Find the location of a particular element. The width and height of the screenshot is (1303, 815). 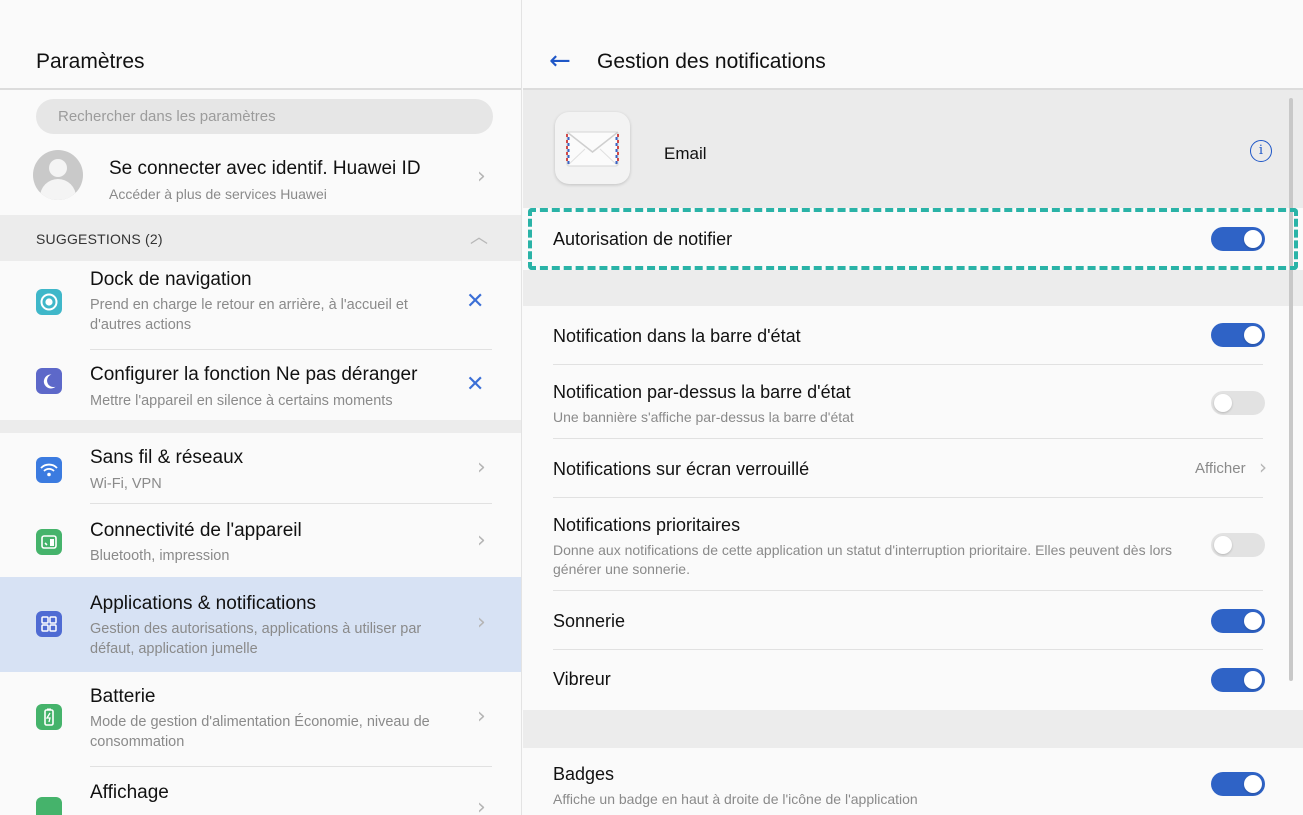

vibration-toggle is located at coordinates (1238, 680).